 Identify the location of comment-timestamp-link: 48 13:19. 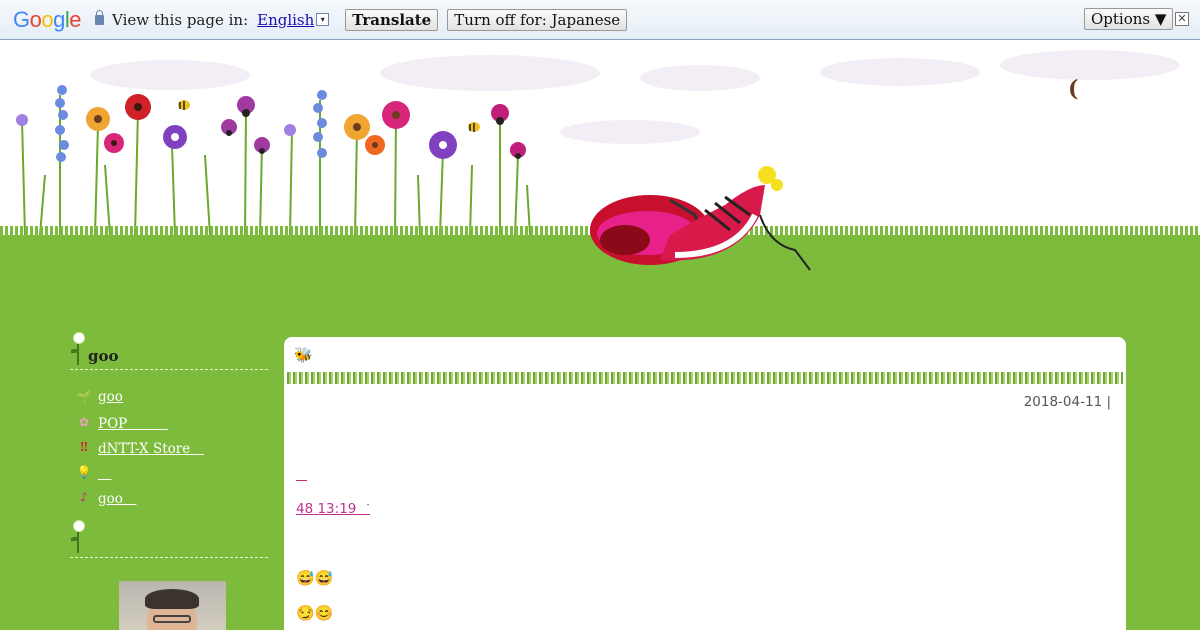
(333, 507).